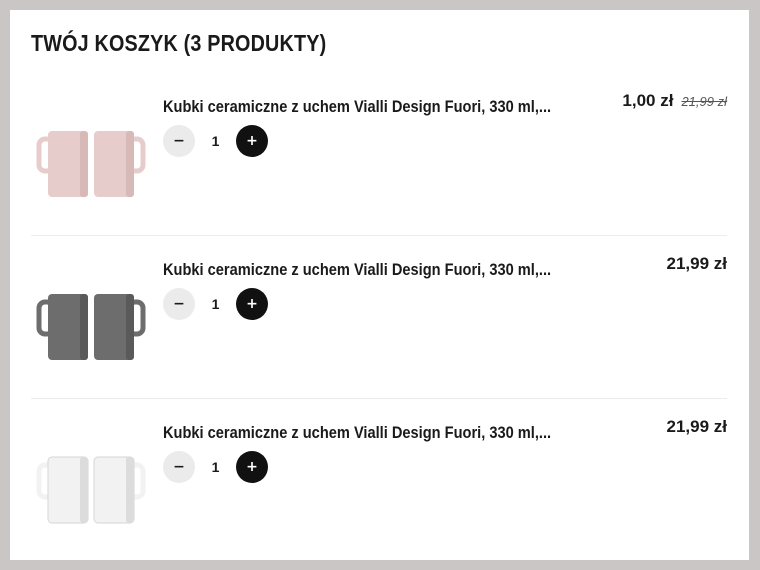 This screenshot has height=570, width=760. I want to click on cart-title: TWÓJ KOSZYK (3 PRODUKTY), so click(179, 43).